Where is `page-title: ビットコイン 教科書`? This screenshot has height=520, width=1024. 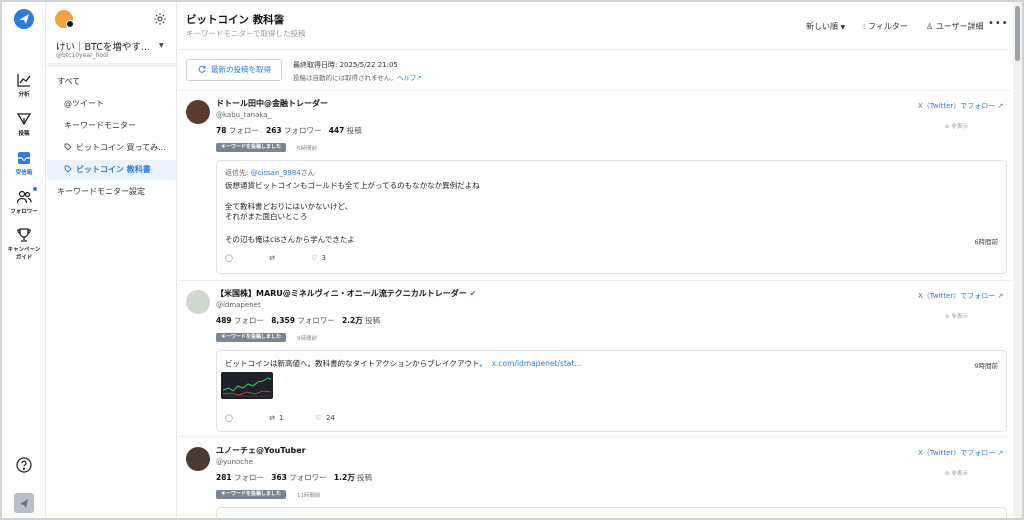
page-title: ビットコイン 教科書 is located at coordinates (235, 20).